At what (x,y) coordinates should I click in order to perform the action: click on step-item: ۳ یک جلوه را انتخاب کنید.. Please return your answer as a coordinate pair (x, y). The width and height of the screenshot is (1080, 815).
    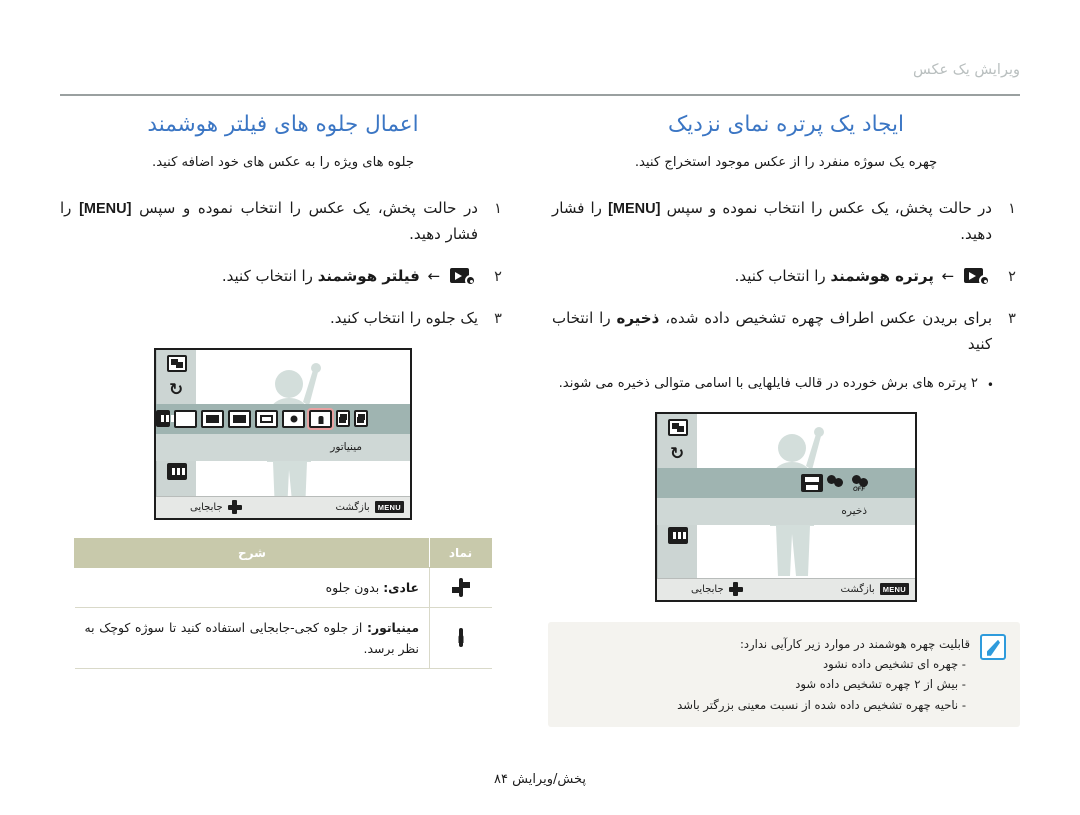
    Looking at the image, I should click on (283, 319).